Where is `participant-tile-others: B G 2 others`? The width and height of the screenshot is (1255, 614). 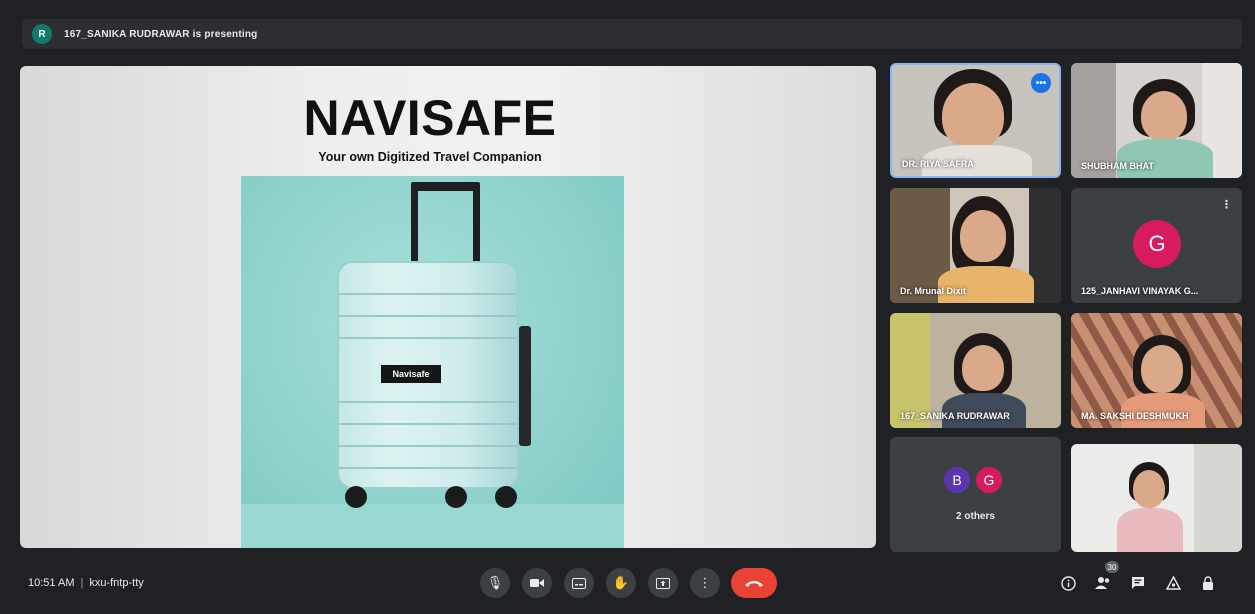 participant-tile-others: B G 2 others is located at coordinates (975, 494).